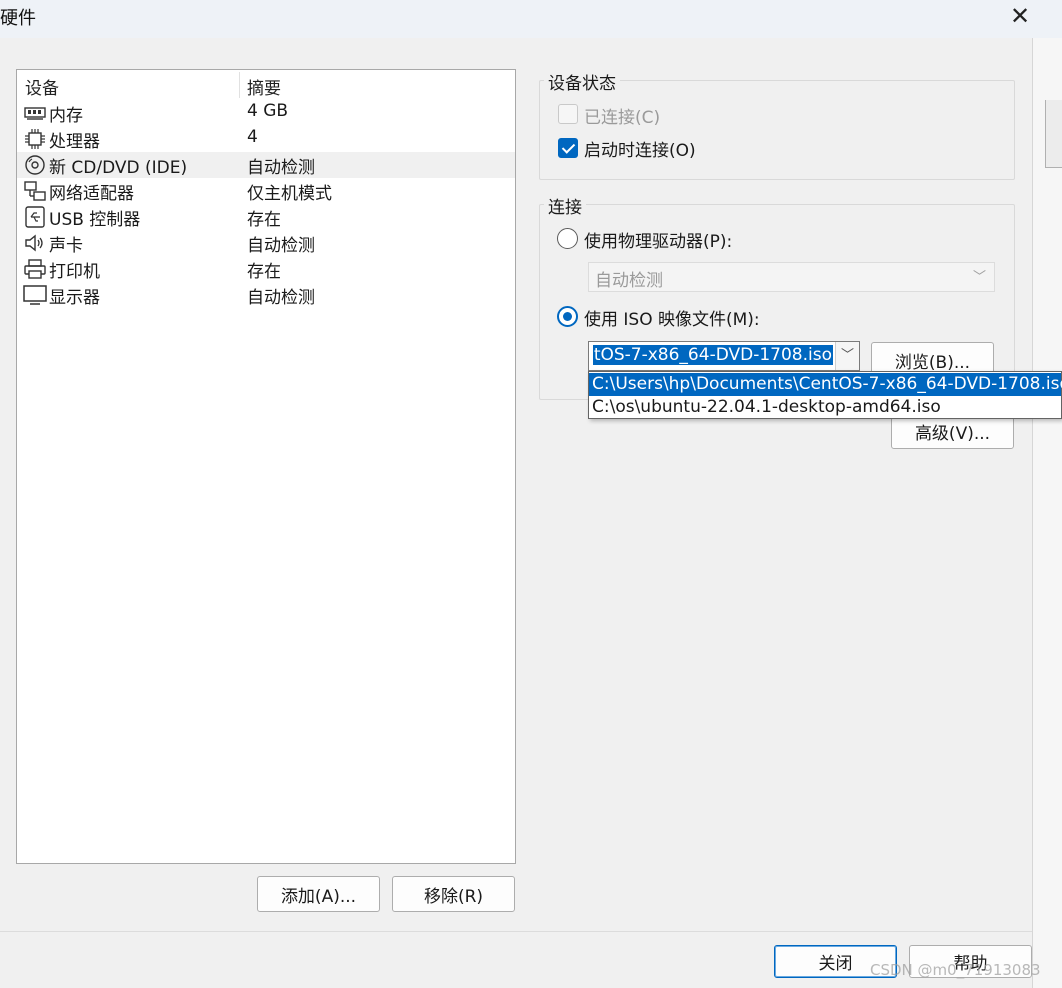 The height and width of the screenshot is (988, 1062). I want to click on physical-drive-label: 使用物理驱动器(P):, so click(658, 242).